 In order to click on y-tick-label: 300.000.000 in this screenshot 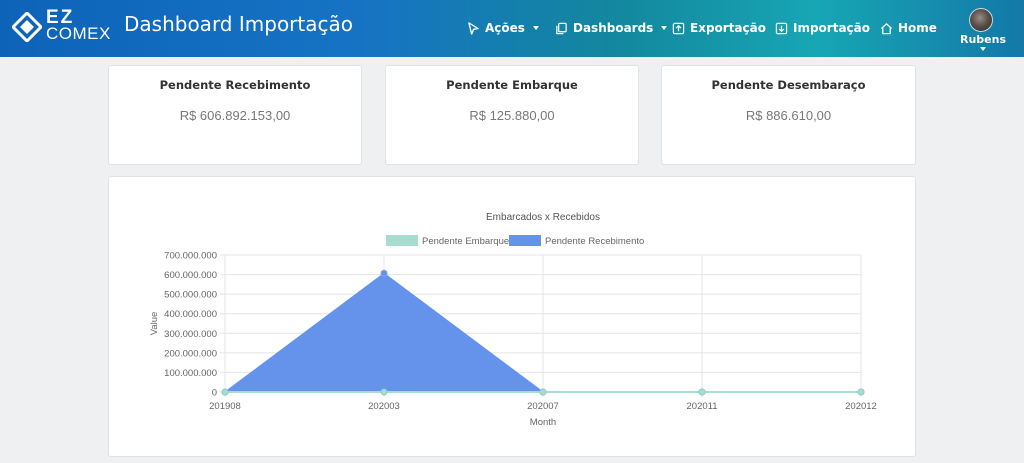, I will do `click(190, 334)`.